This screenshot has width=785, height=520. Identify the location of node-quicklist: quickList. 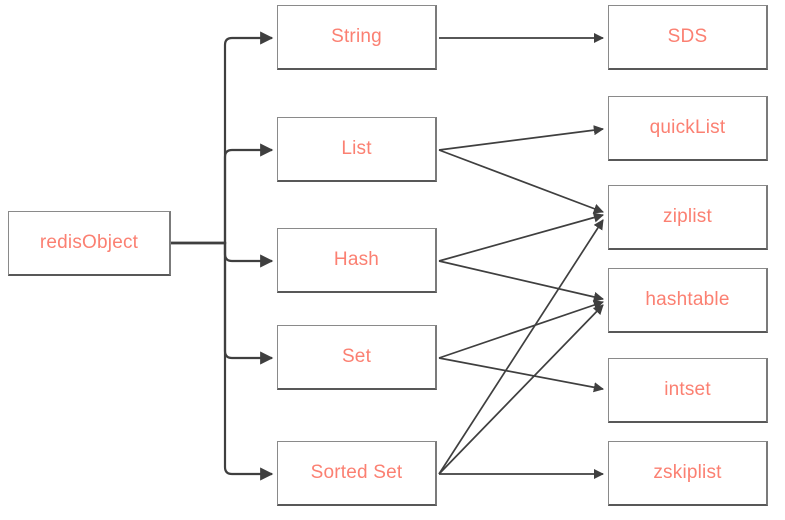
(688, 128).